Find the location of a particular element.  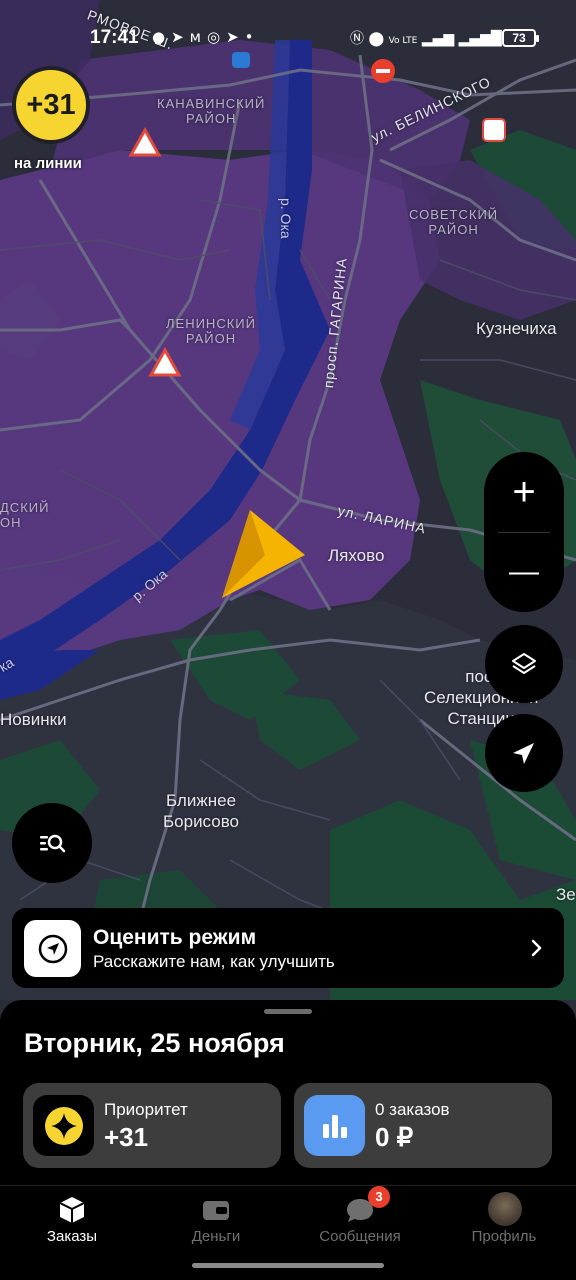

priority-card-value: +31 is located at coordinates (126, 1137).